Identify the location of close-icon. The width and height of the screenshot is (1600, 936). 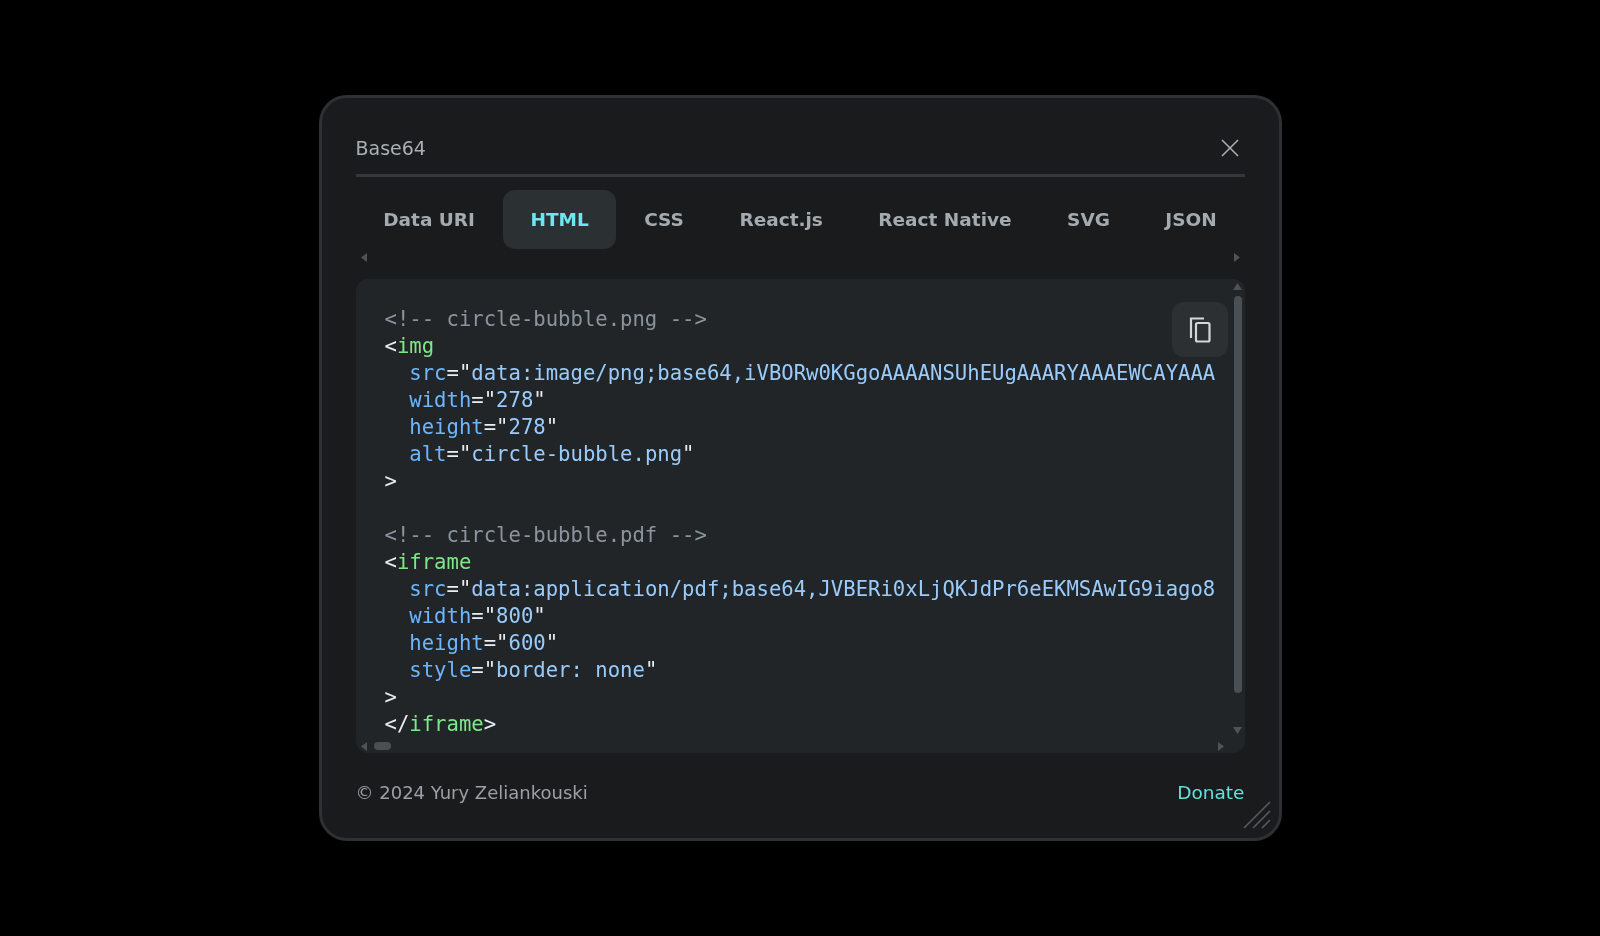
(1229, 148).